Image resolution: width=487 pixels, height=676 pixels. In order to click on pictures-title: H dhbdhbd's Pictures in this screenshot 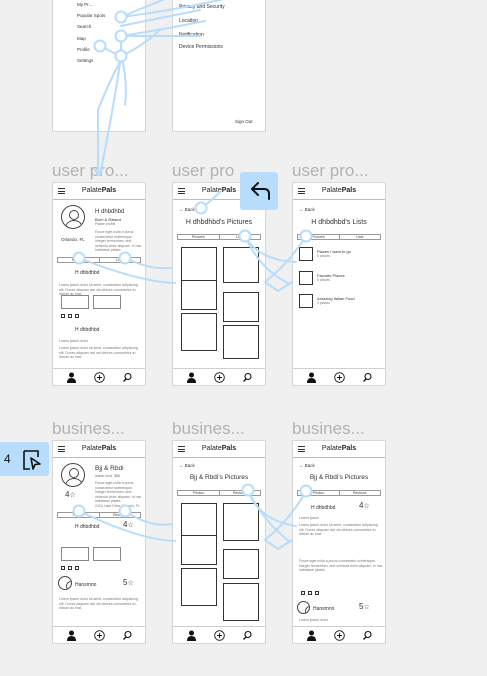, I will do `click(219, 222)`.